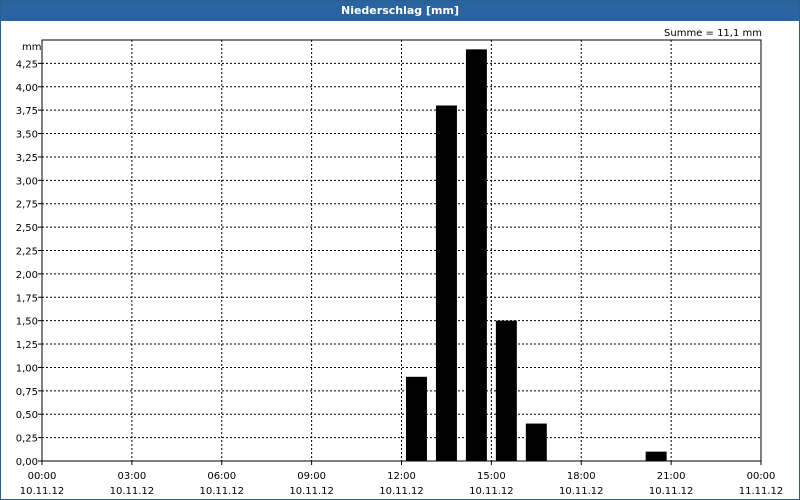 This screenshot has width=800, height=500. I want to click on x-tick-time: 18:00, so click(581, 476).